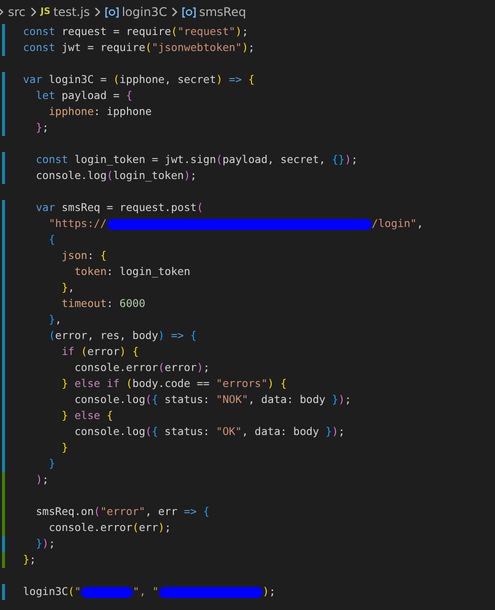  I want to click on breadcrumb-item: login3C, so click(145, 12).